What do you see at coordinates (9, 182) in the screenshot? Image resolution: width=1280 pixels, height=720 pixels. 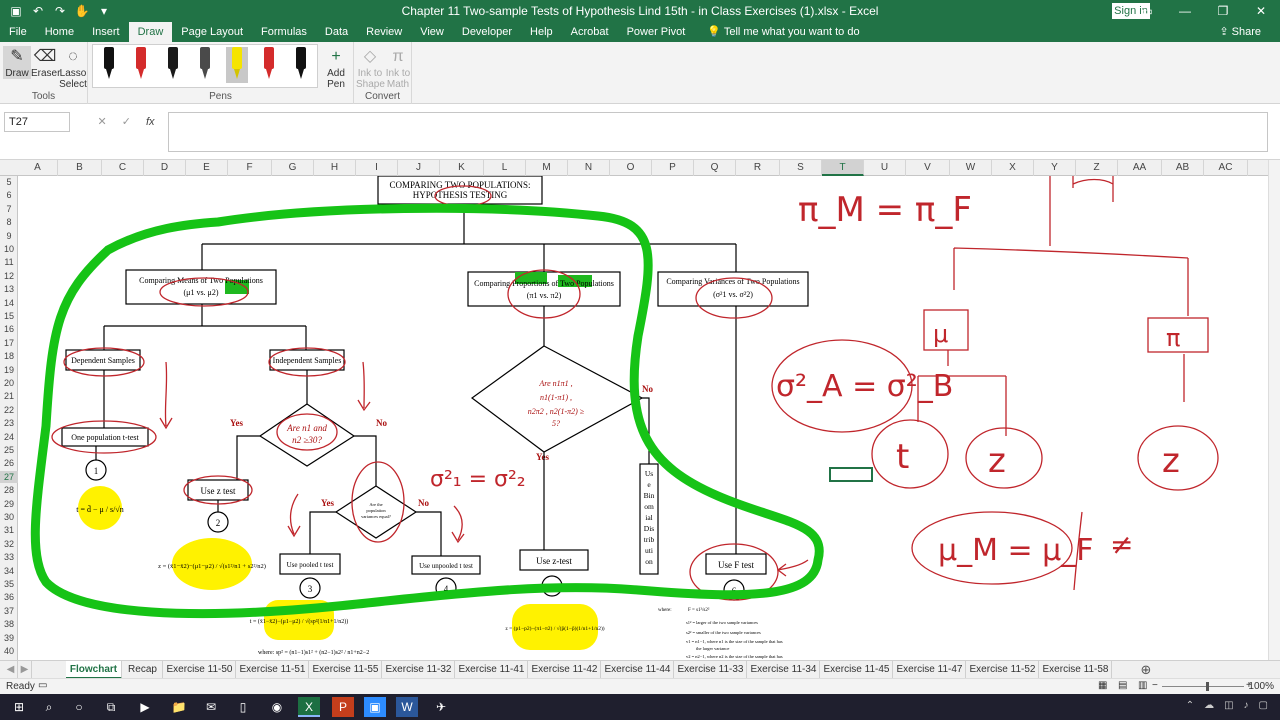 I see `row-header-5: 5` at bounding box center [9, 182].